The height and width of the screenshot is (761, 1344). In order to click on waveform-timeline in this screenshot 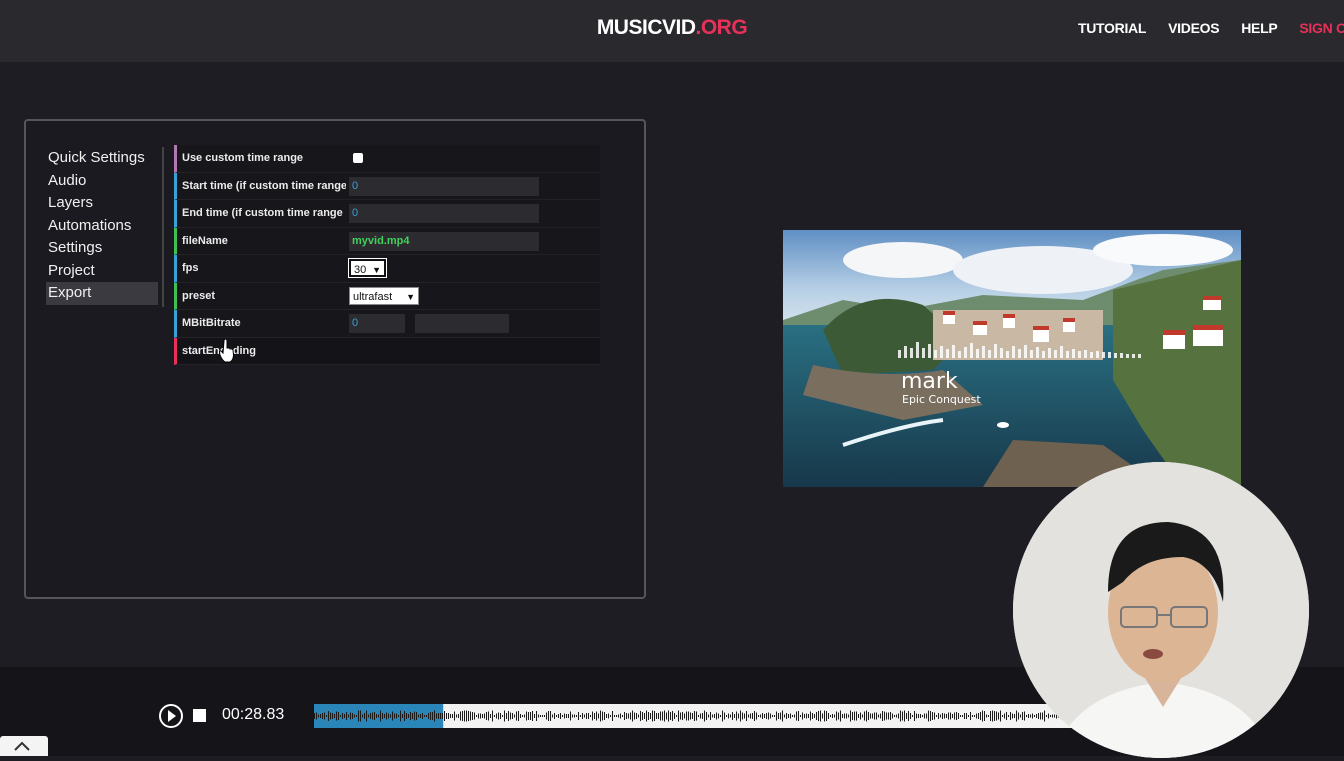, I will do `click(694, 716)`.